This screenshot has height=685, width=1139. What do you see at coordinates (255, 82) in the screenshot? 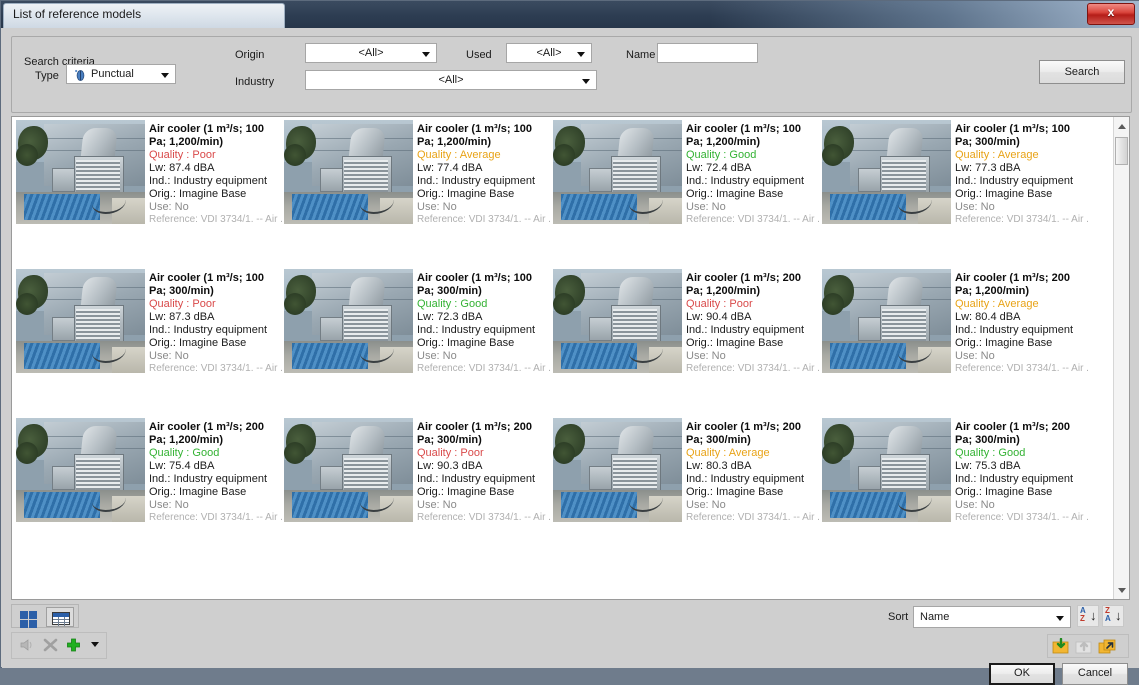
I see `industry-label: Industry` at bounding box center [255, 82].